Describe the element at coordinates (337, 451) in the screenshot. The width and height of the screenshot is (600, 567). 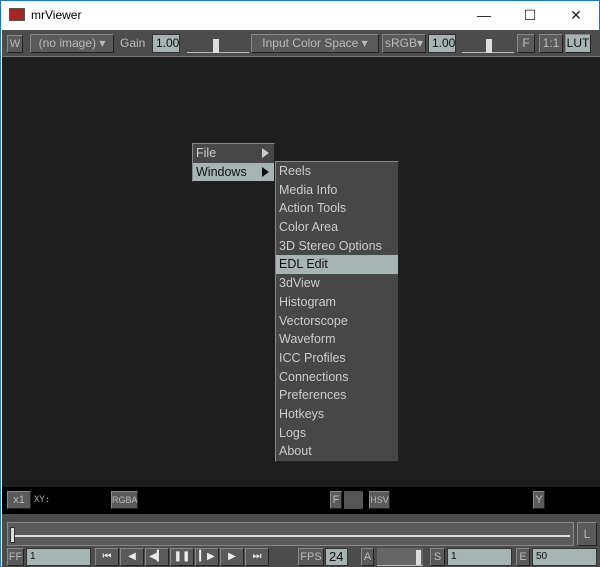
I see `submenu-item: About` at that location.